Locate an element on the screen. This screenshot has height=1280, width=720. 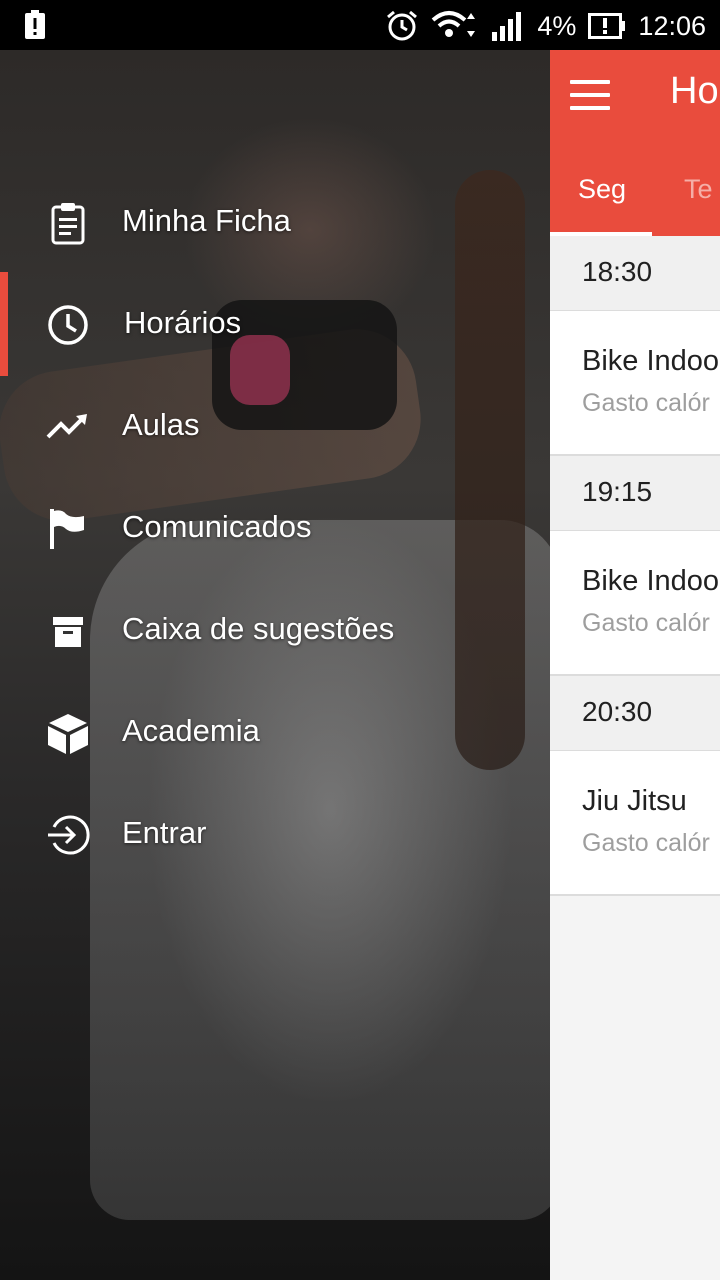
cube-icon is located at coordinates (68, 733).